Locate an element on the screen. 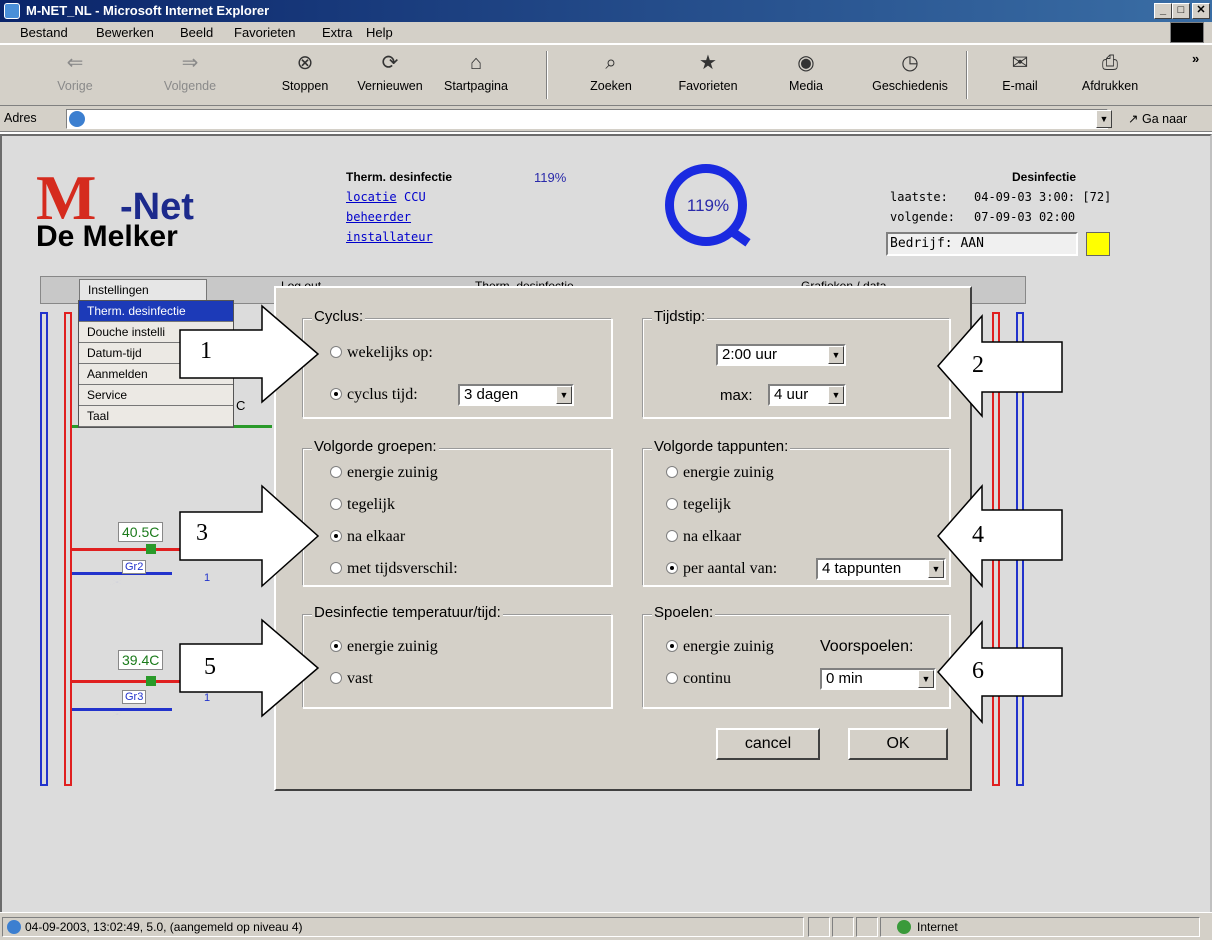 The height and width of the screenshot is (940, 1212). callout-4: 4 is located at coordinates (978, 535).